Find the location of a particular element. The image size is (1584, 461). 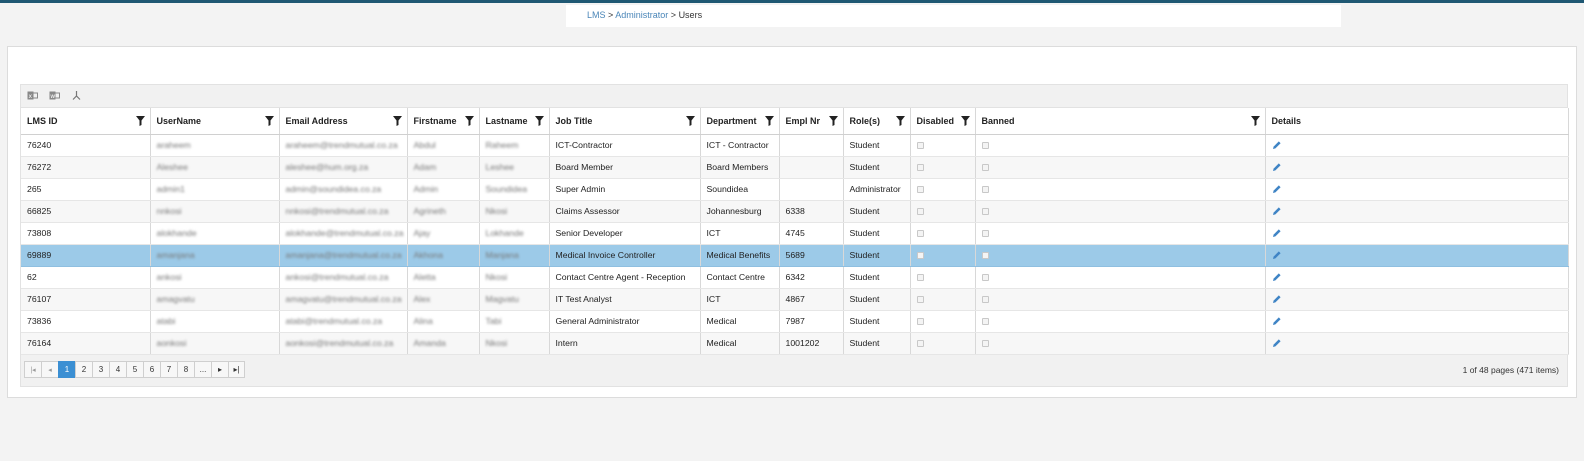

column-header-lastname: Lastname is located at coordinates (514, 121).